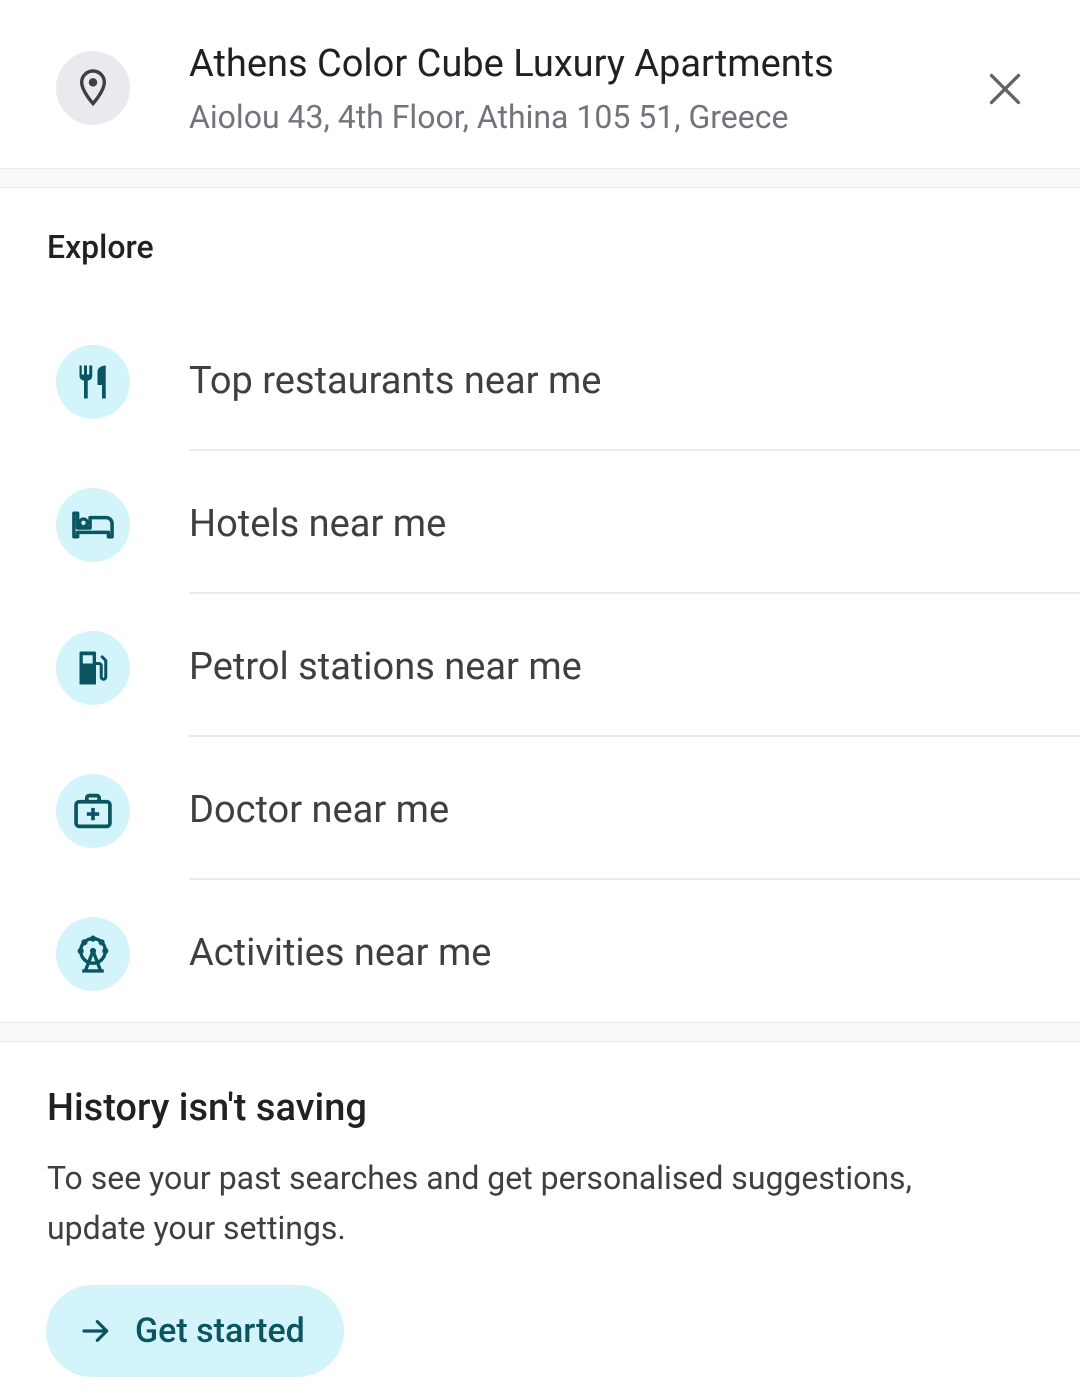  Describe the element at coordinates (540, 808) in the screenshot. I see `explore-item-doctor: Doctor near me` at that location.